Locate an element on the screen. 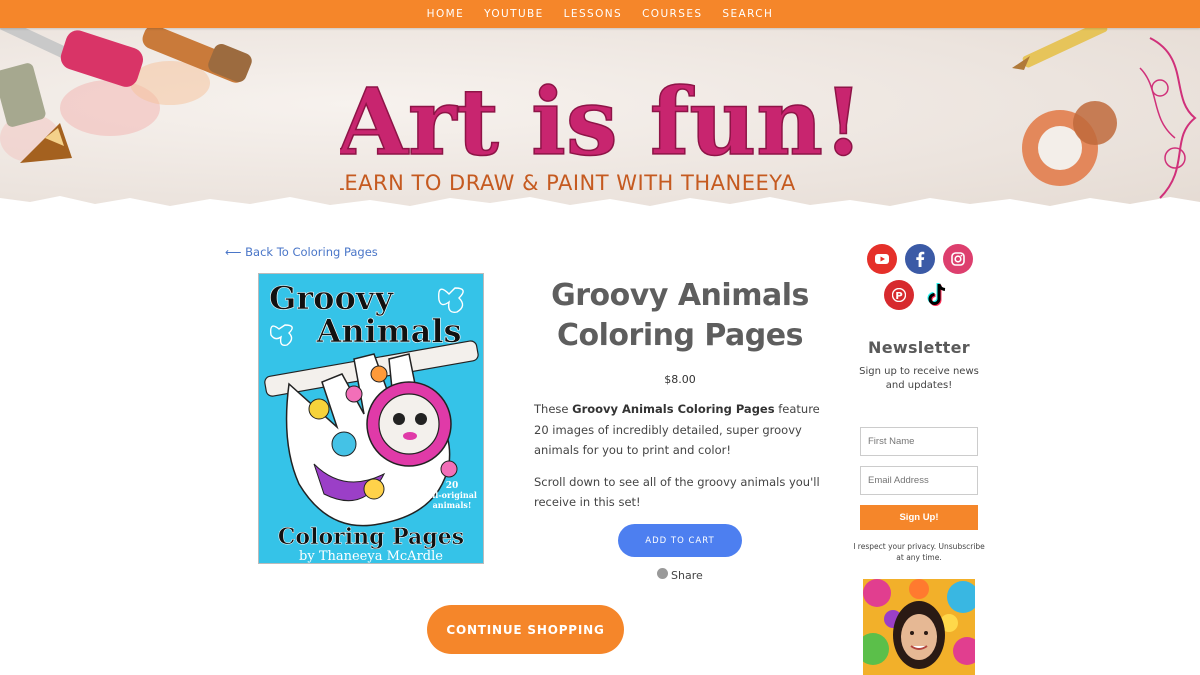 This screenshot has width=1200, height=675. pinterest-icon: P is located at coordinates (899, 295).